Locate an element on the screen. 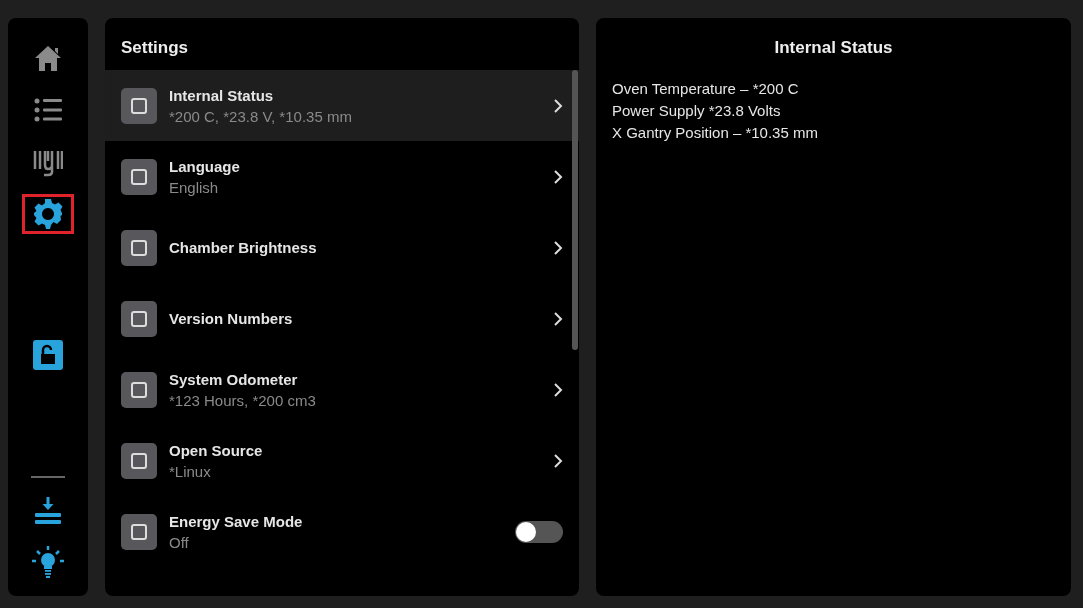 The height and width of the screenshot is (608, 1083). settings-item: Energy Save Mode Off is located at coordinates (342, 531).